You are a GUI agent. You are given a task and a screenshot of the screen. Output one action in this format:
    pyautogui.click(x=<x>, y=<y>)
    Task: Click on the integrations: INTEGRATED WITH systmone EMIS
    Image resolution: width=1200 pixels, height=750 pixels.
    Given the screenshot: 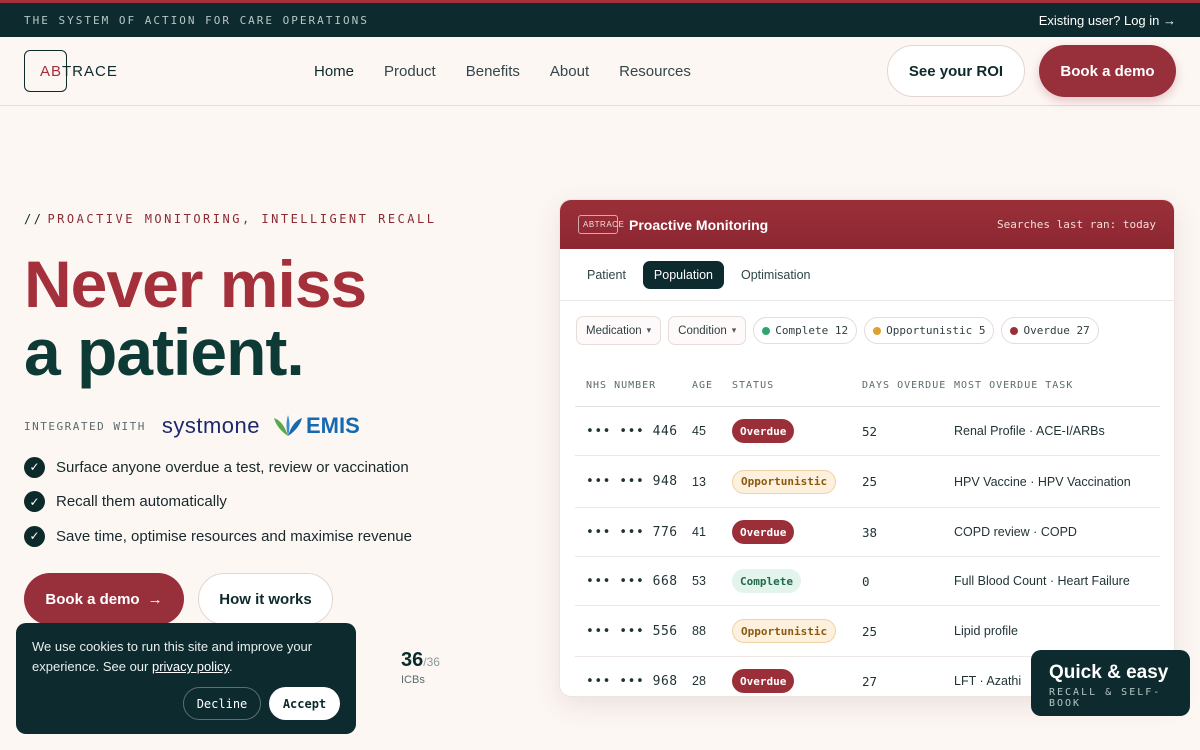 What is the action you would take?
    pyautogui.click(x=192, y=426)
    